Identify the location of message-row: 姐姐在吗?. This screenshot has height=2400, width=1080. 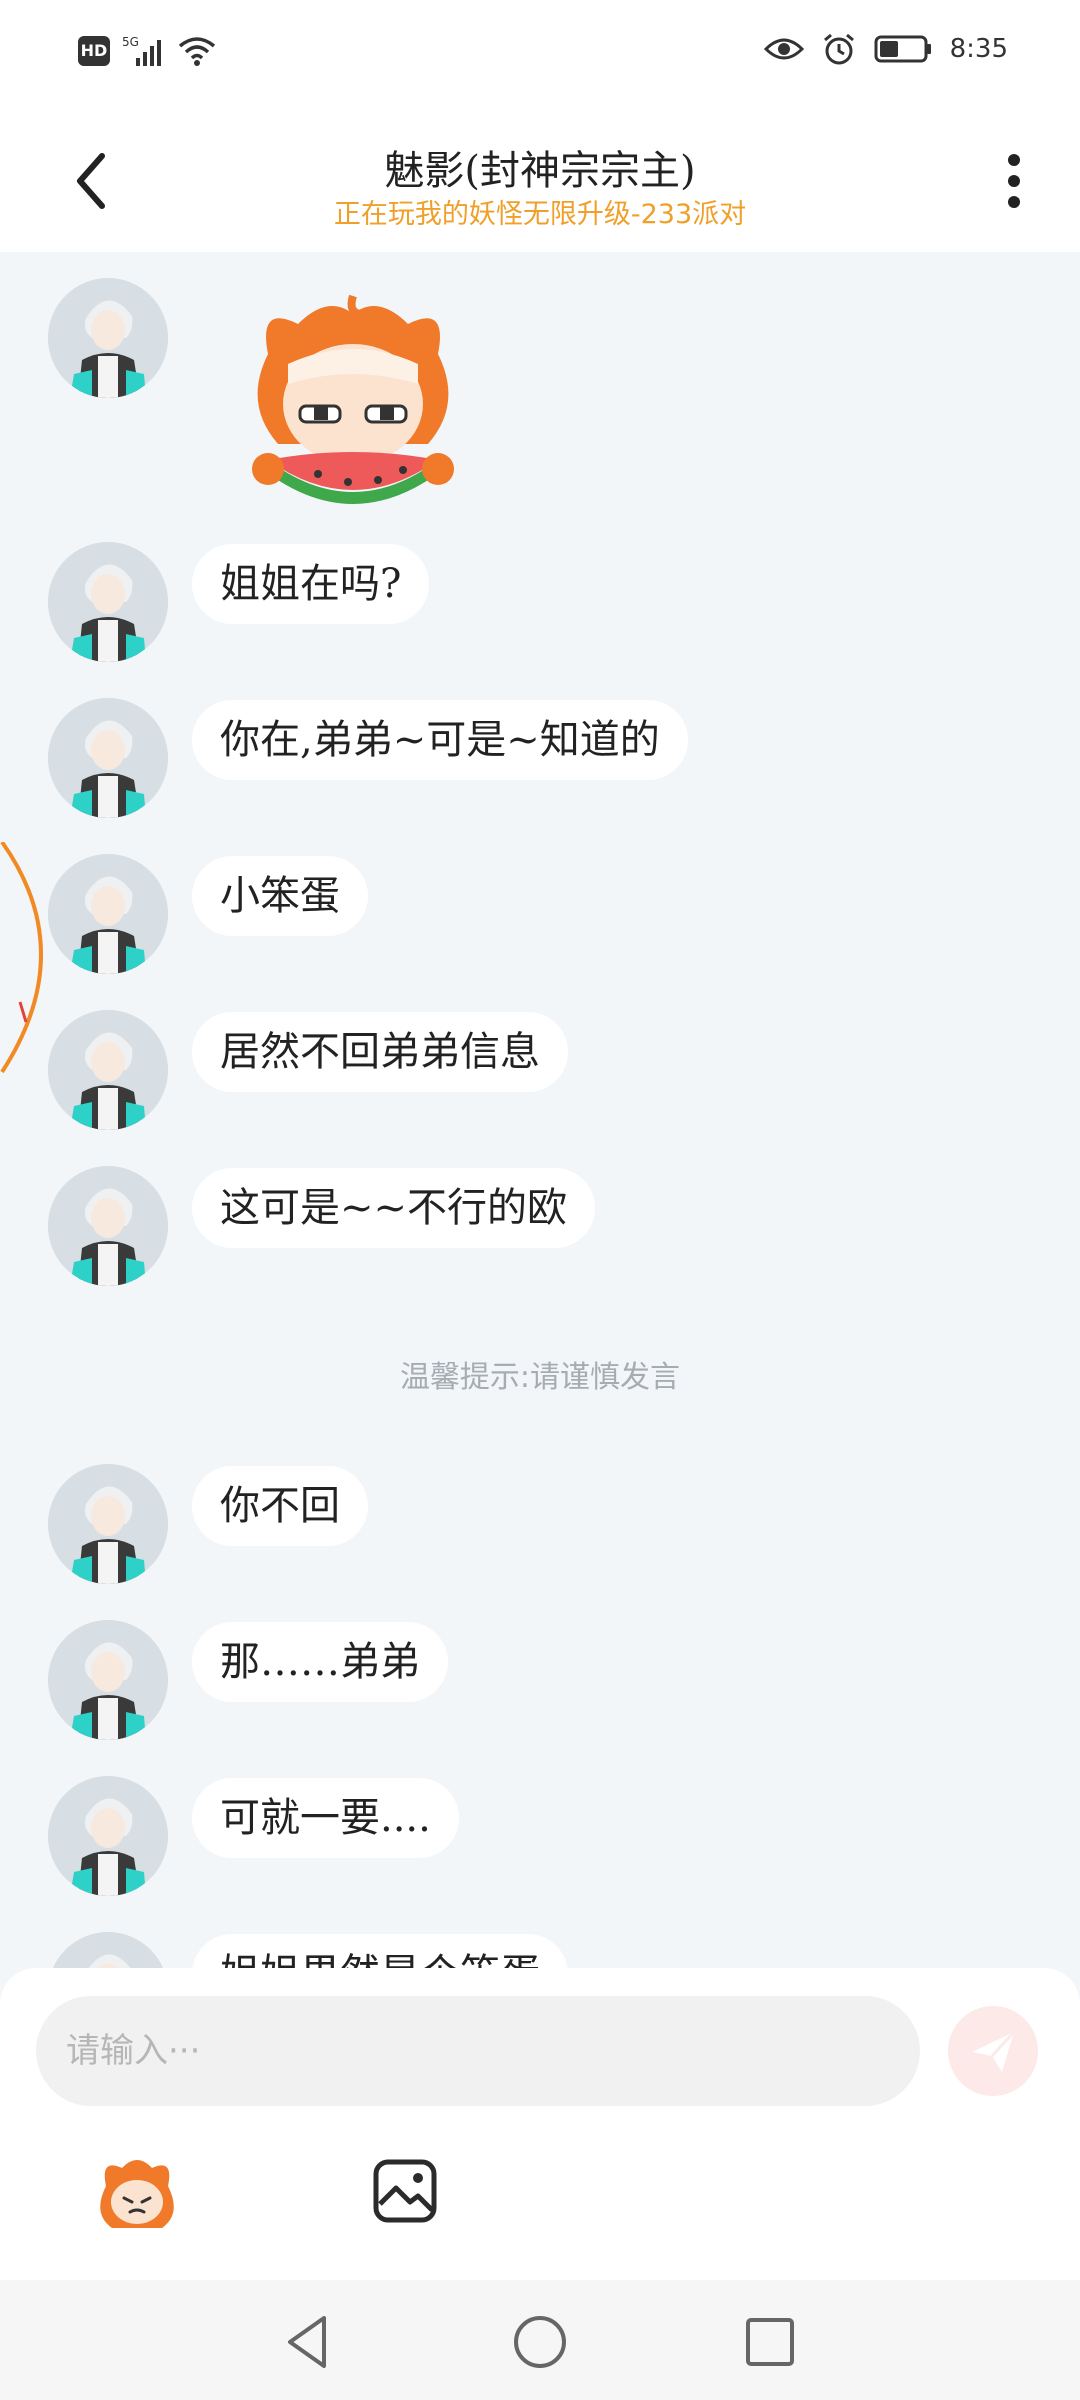
(540, 607).